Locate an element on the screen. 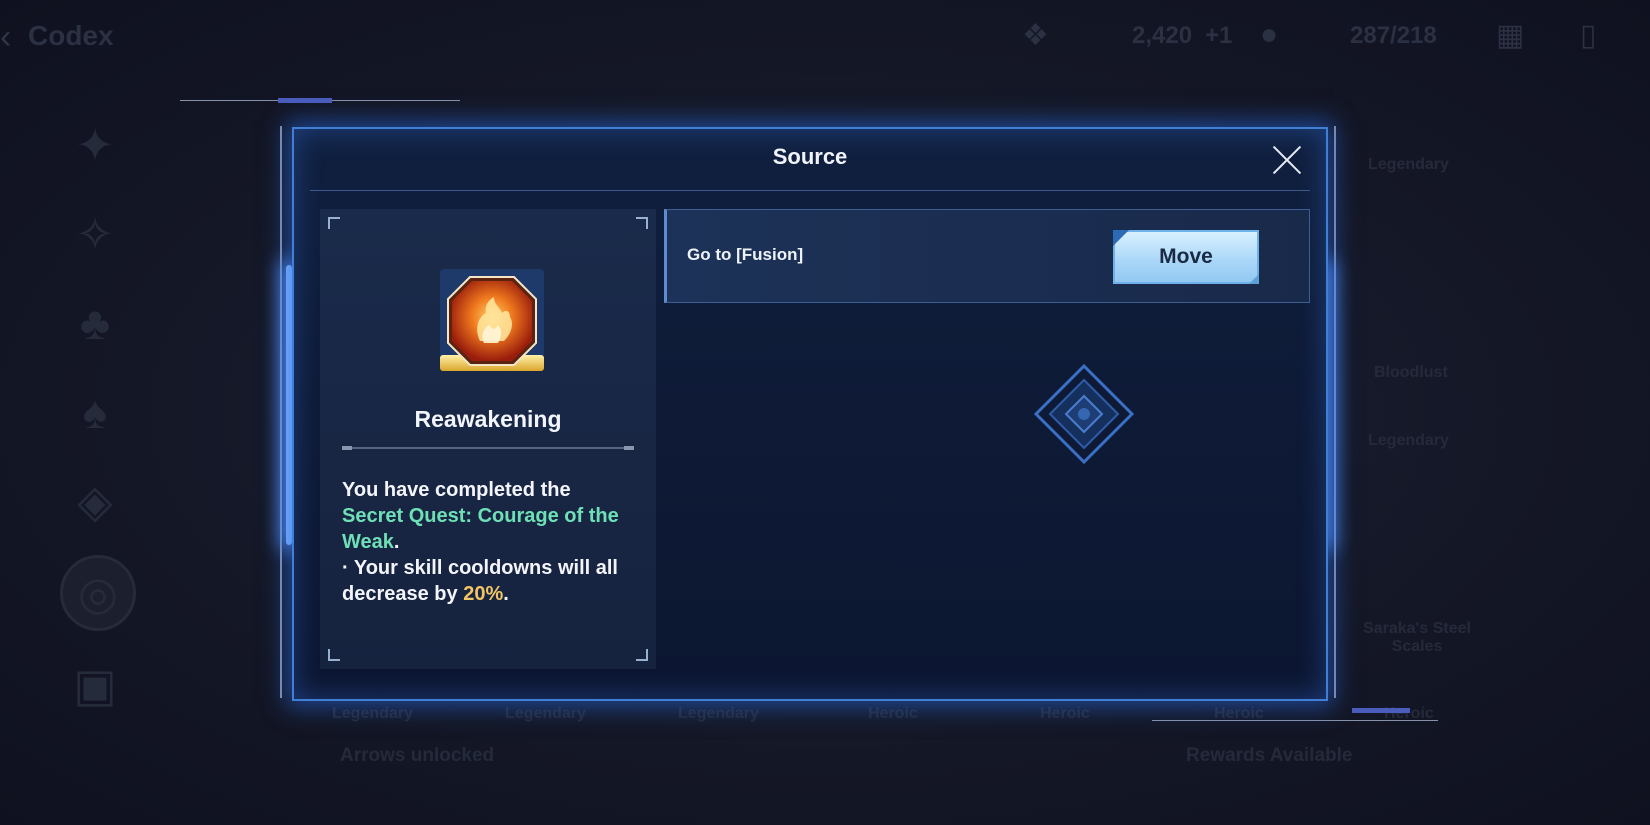  page-title: Codex is located at coordinates (71, 35).